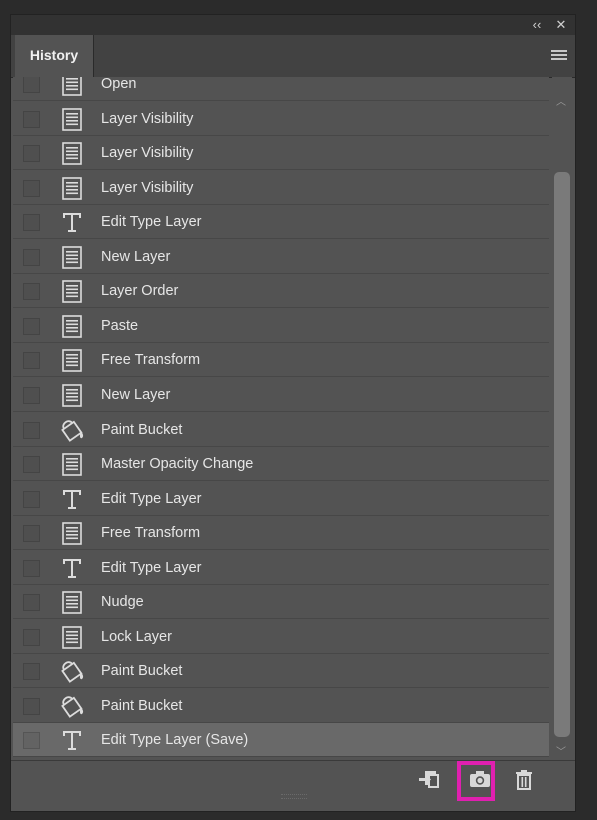  Describe the element at coordinates (281, 291) in the screenshot. I see `history-state-row: Layer Order` at that location.